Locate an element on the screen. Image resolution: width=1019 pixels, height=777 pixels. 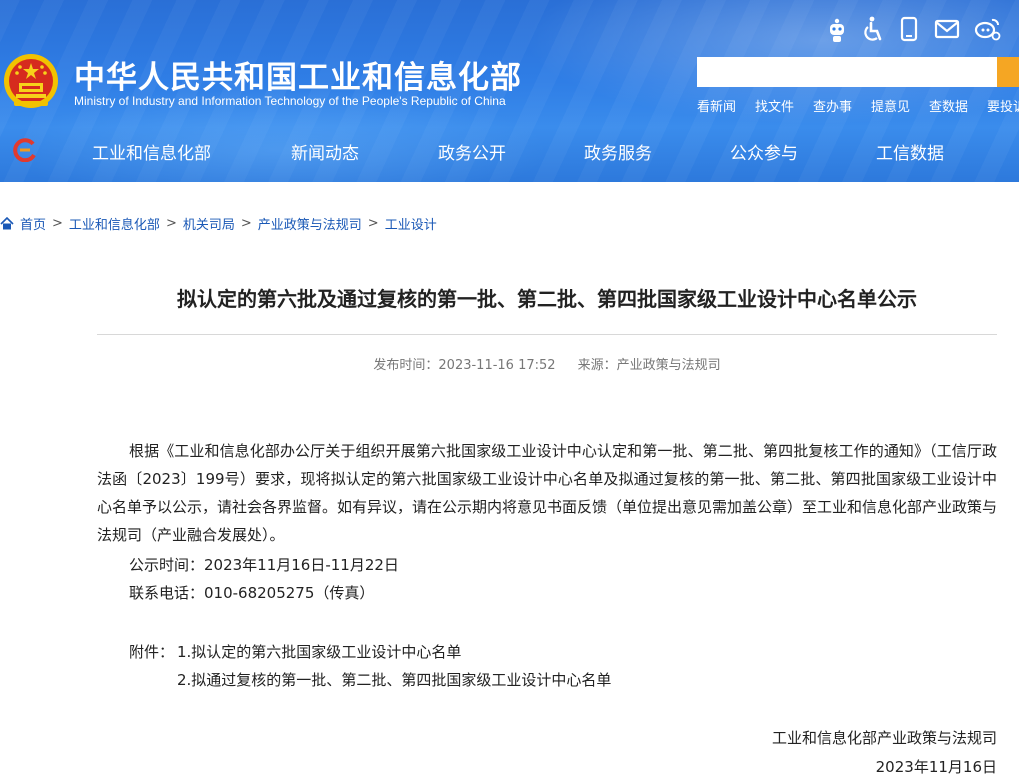
quick-link-complaint: 要投诉 is located at coordinates (1003, 105).